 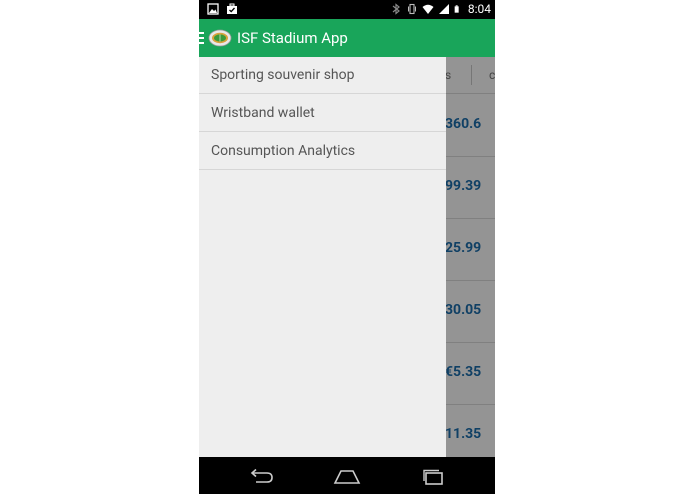 I want to click on system-navigation-bar, so click(x=347, y=475).